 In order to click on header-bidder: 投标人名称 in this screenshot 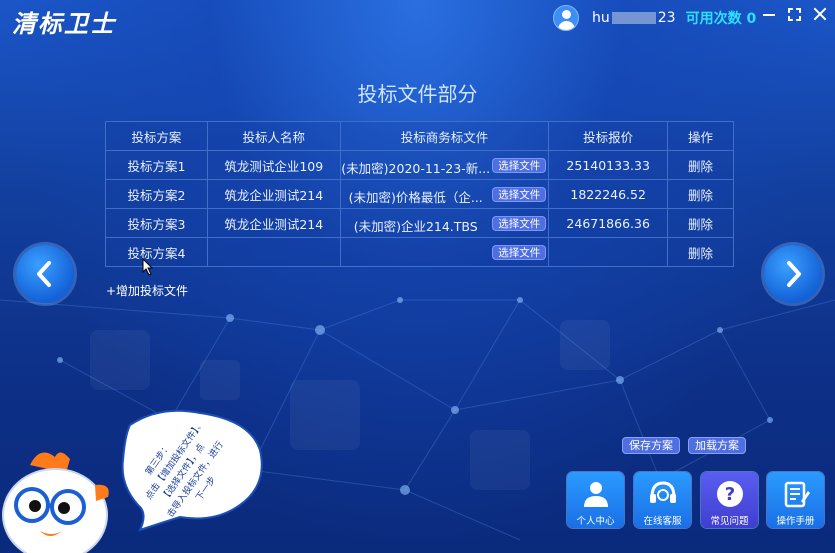, I will do `click(273, 136)`.